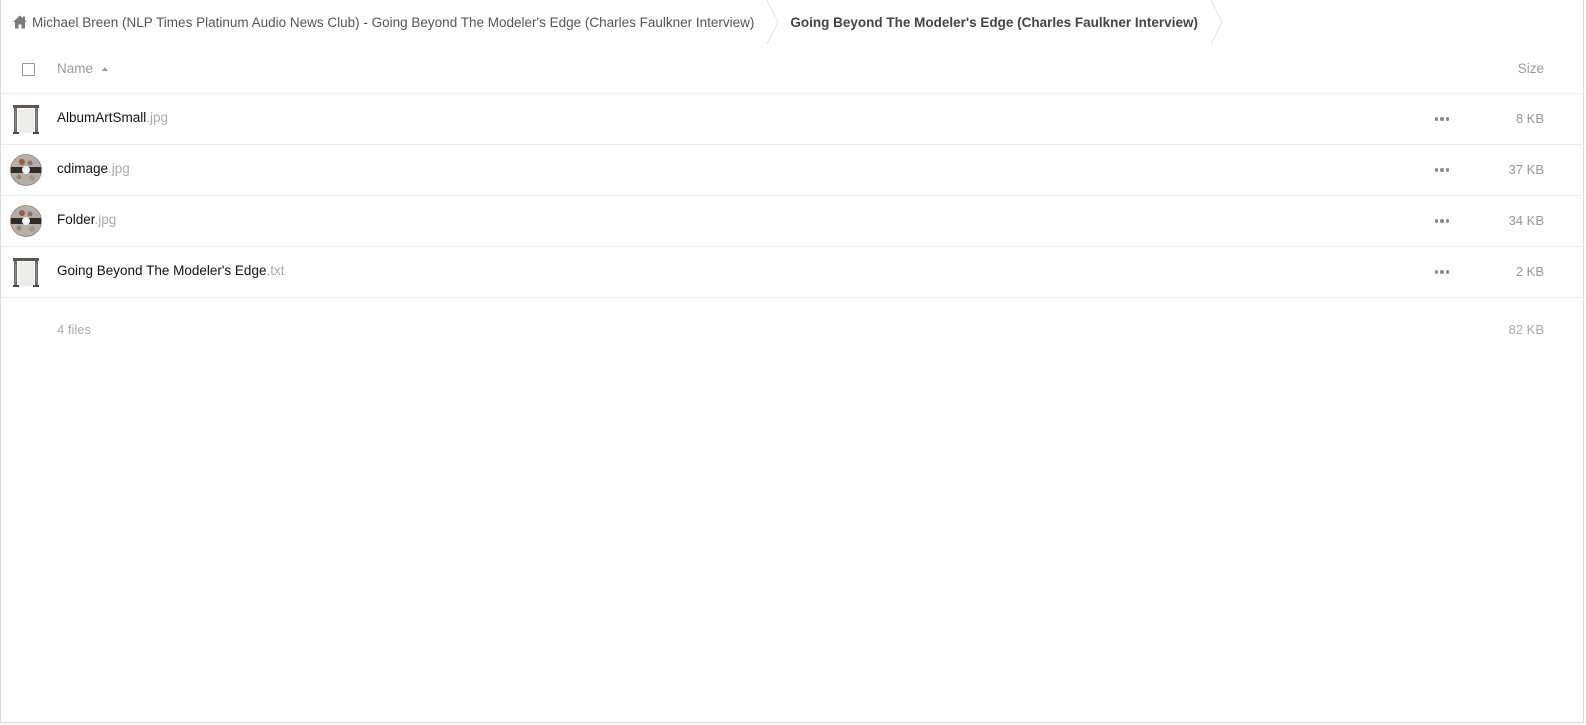  What do you see at coordinates (82, 168) in the screenshot?
I see `file-name-base: cdimage` at bounding box center [82, 168].